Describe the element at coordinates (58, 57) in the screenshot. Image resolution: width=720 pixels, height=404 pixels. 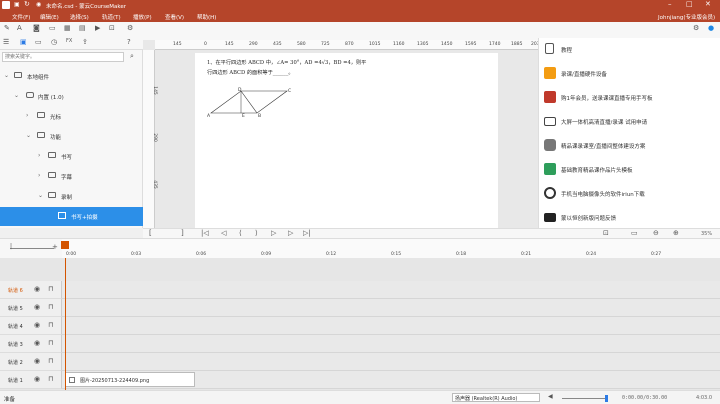
I see `search-input` at that location.